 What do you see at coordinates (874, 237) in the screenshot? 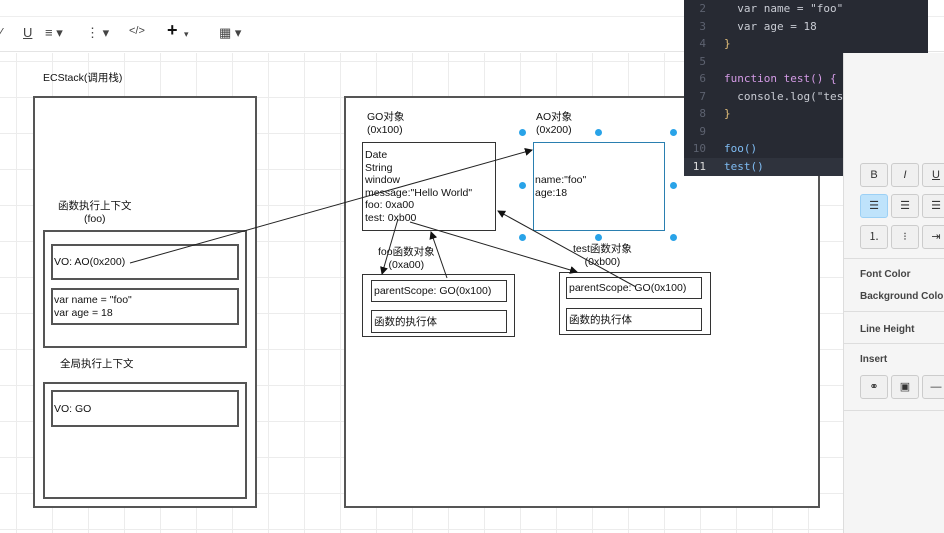
I see `numbered-list-button: ⒈` at bounding box center [874, 237].